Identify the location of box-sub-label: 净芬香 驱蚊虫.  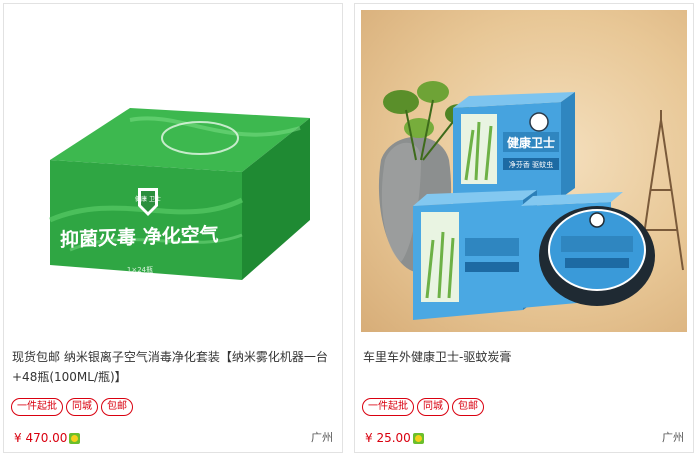
(531, 164).